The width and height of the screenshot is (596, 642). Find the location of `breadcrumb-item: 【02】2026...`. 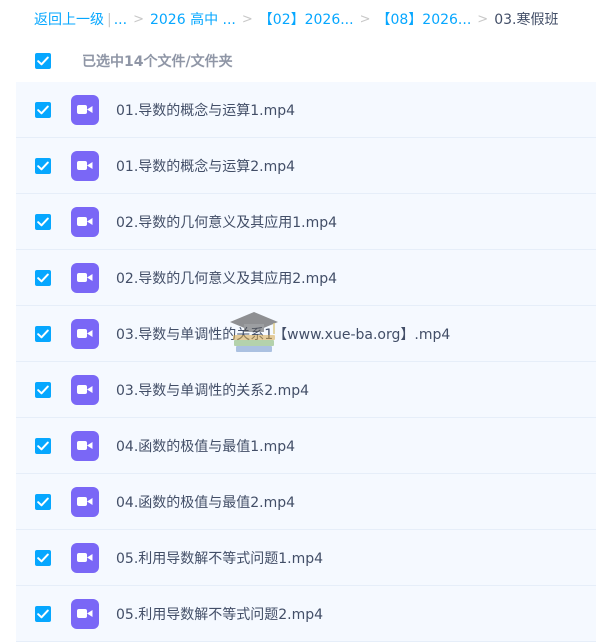

breadcrumb-item: 【02】2026... is located at coordinates (306, 20).